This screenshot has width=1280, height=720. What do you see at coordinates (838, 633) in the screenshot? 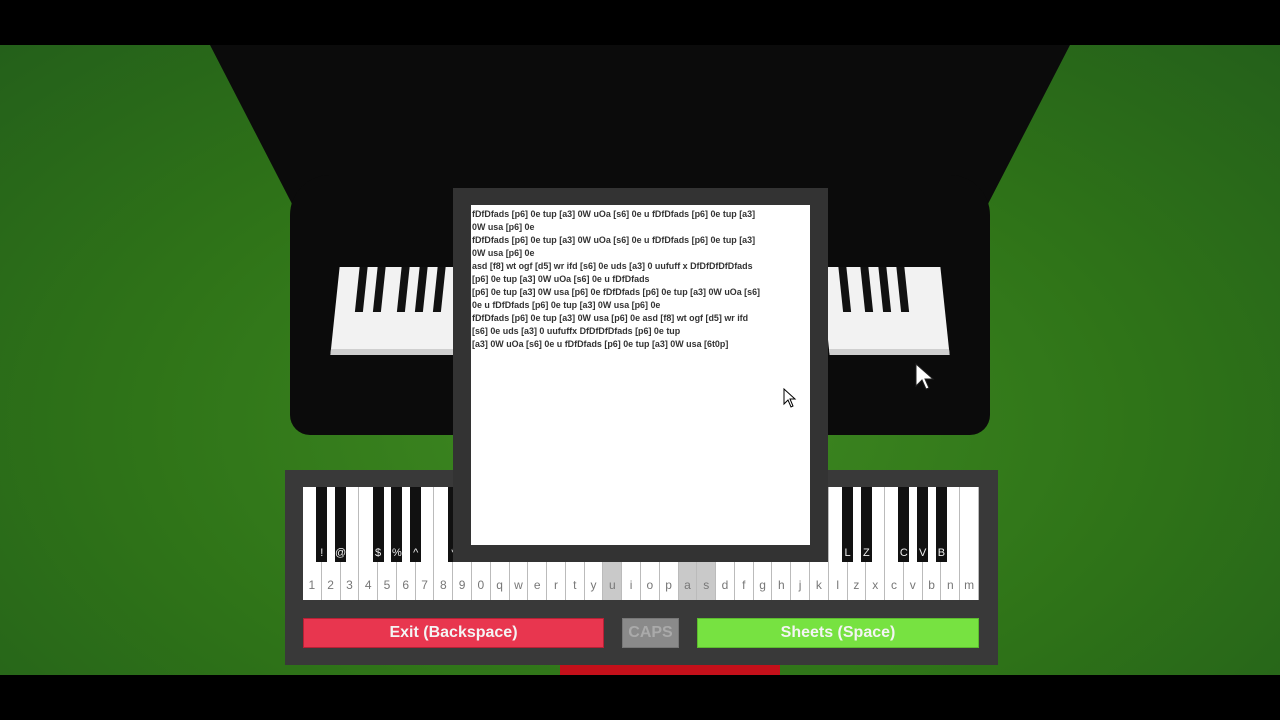
I see `sheets-button: Sheets (Space)` at bounding box center [838, 633].